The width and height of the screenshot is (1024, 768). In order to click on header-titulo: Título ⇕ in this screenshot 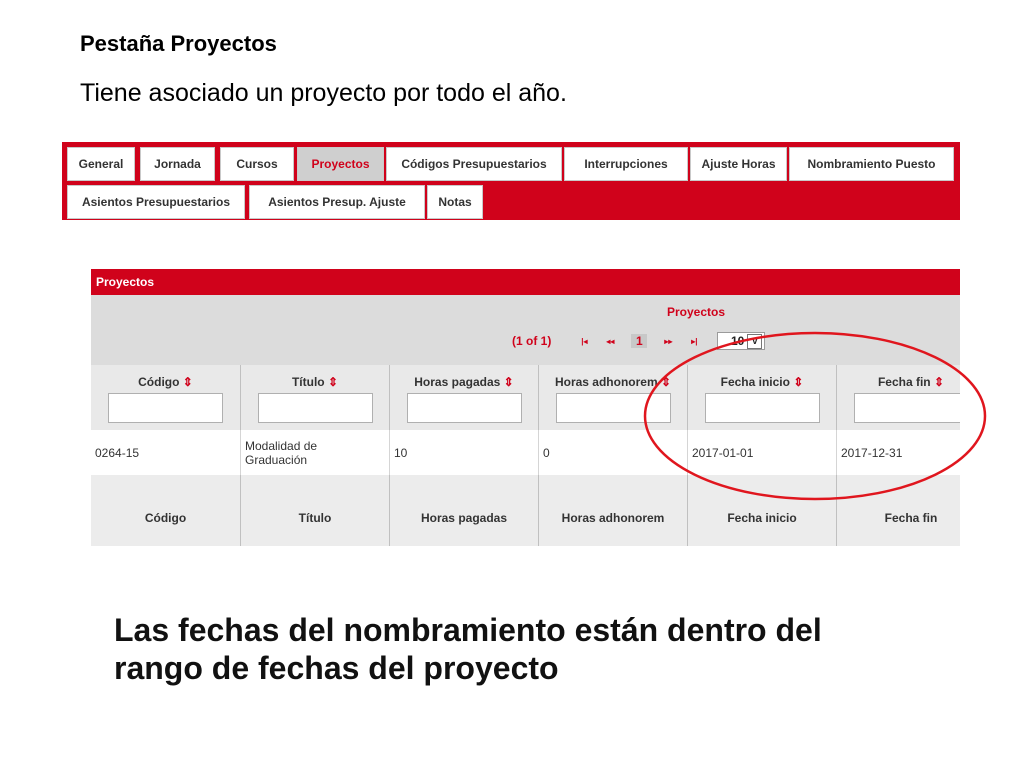, I will do `click(315, 397)`.